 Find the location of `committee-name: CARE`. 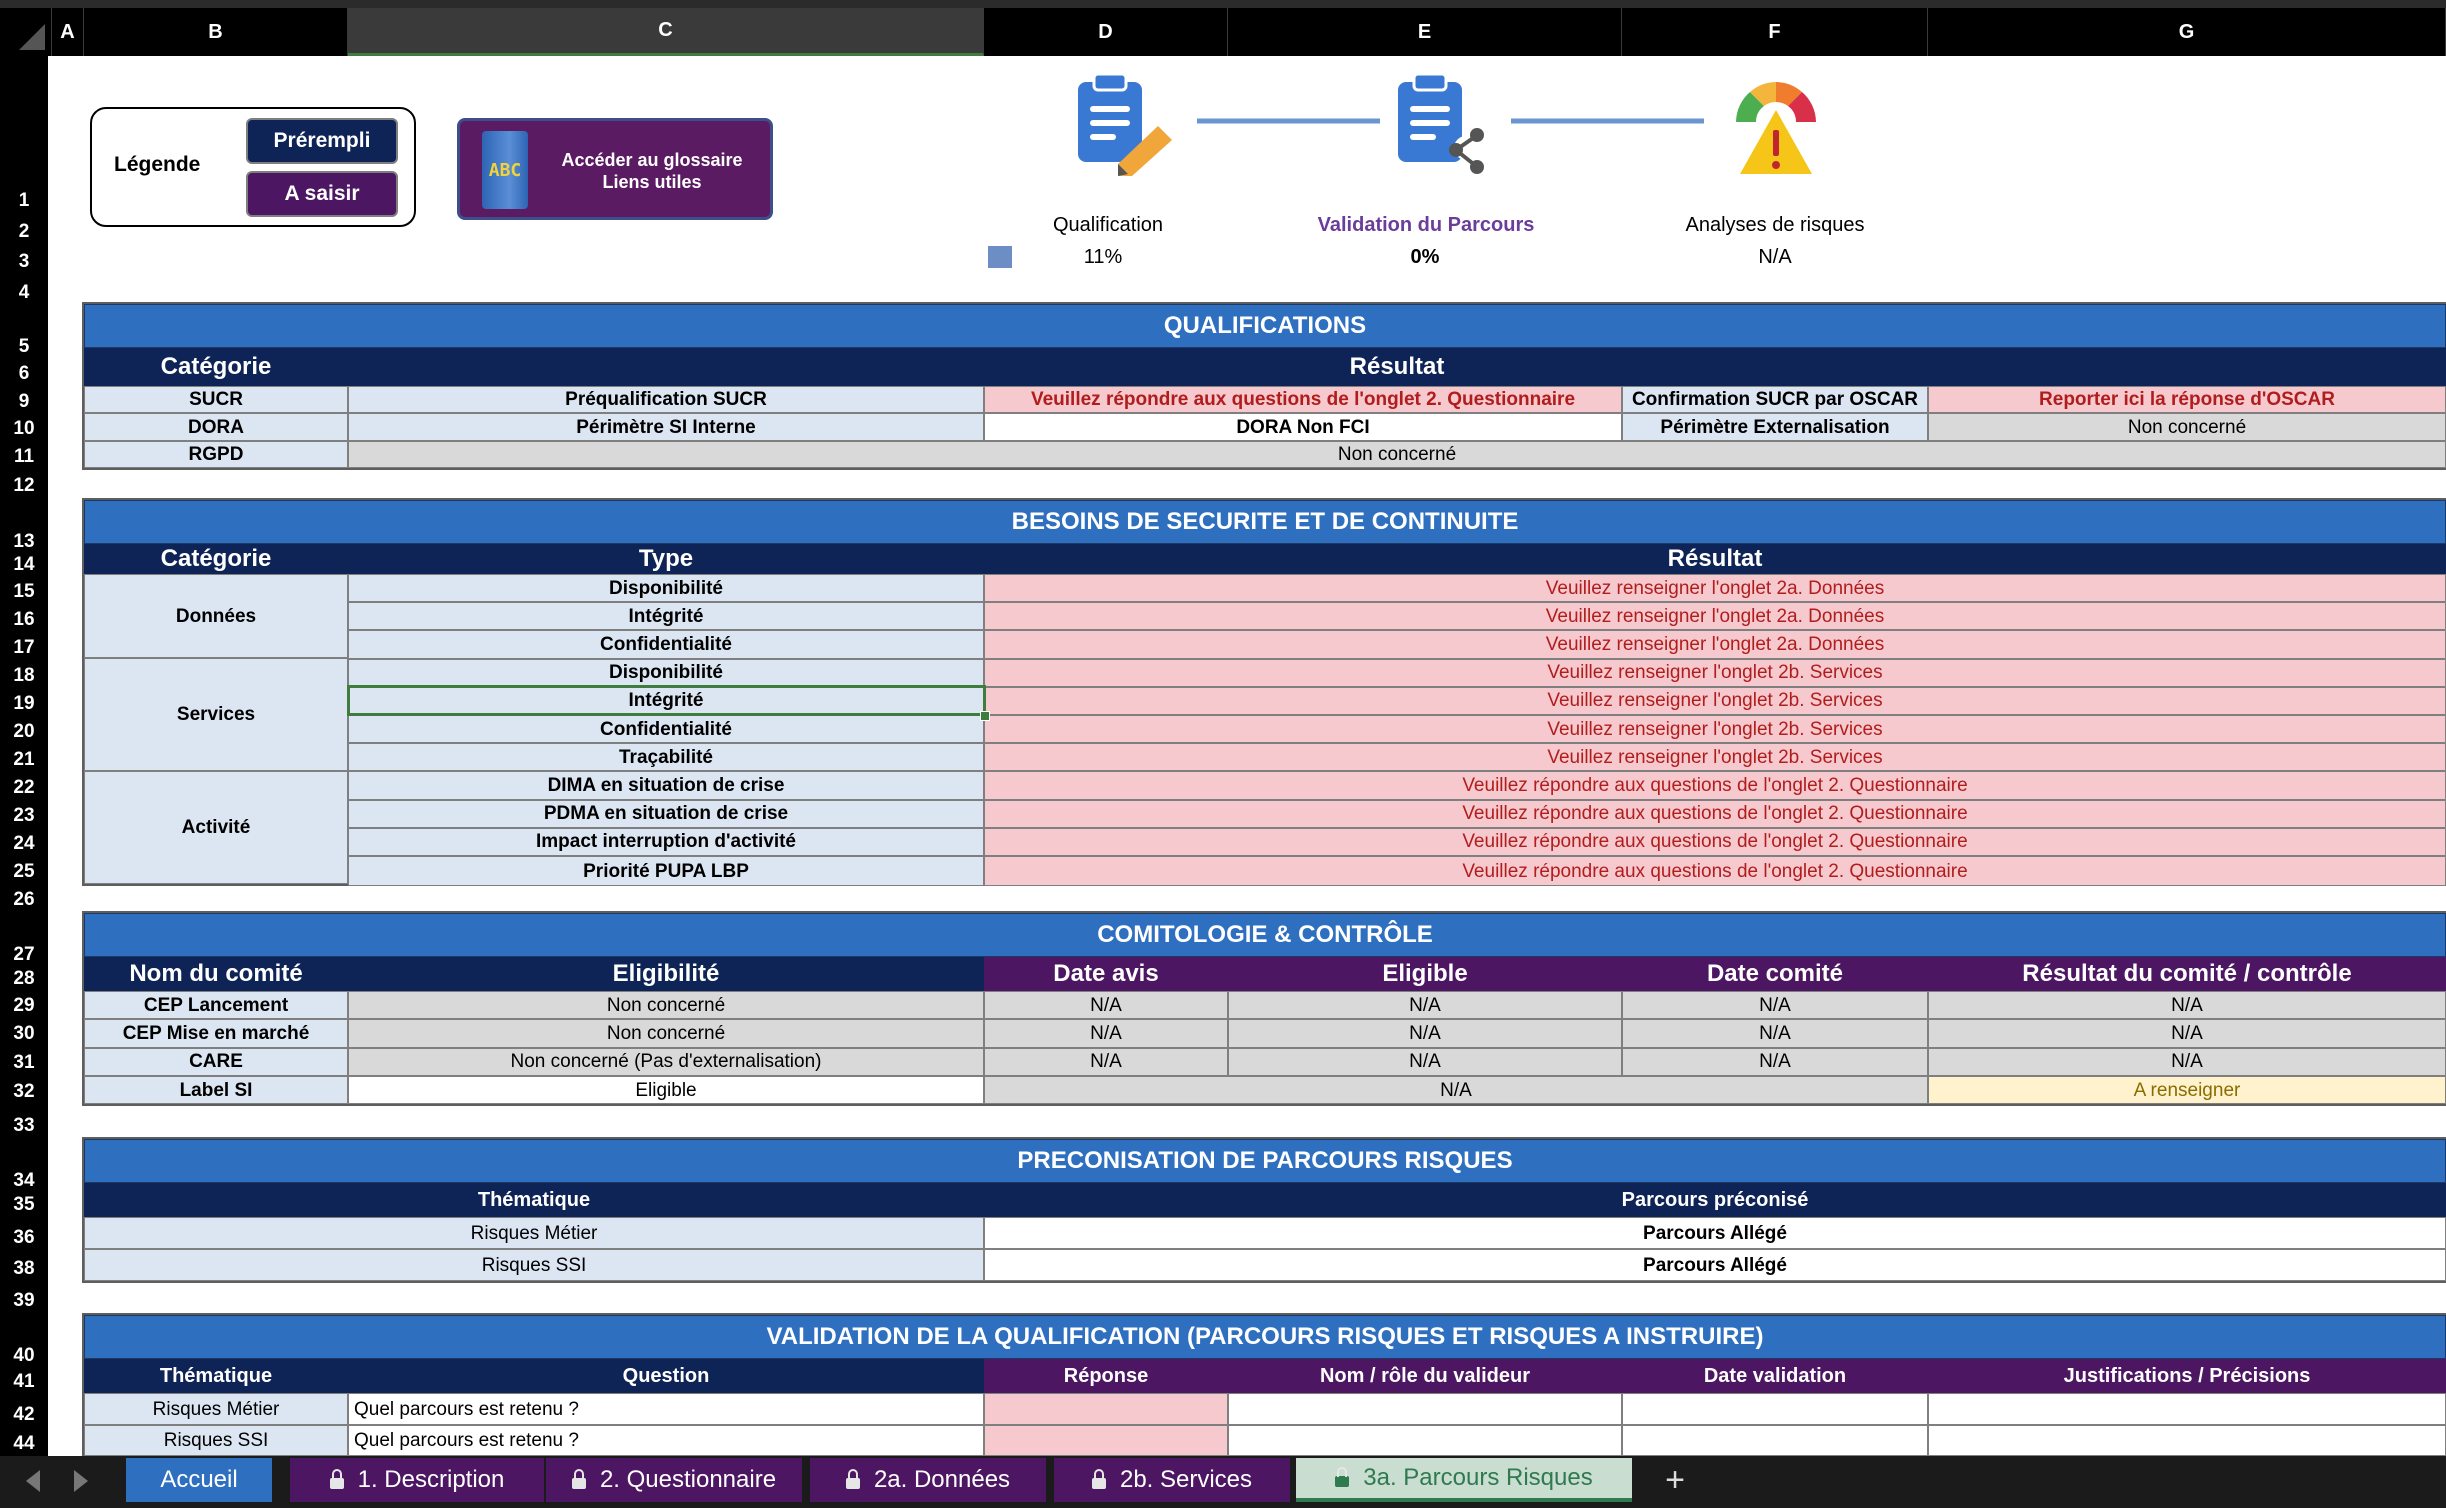

committee-name: CARE is located at coordinates (216, 1062).